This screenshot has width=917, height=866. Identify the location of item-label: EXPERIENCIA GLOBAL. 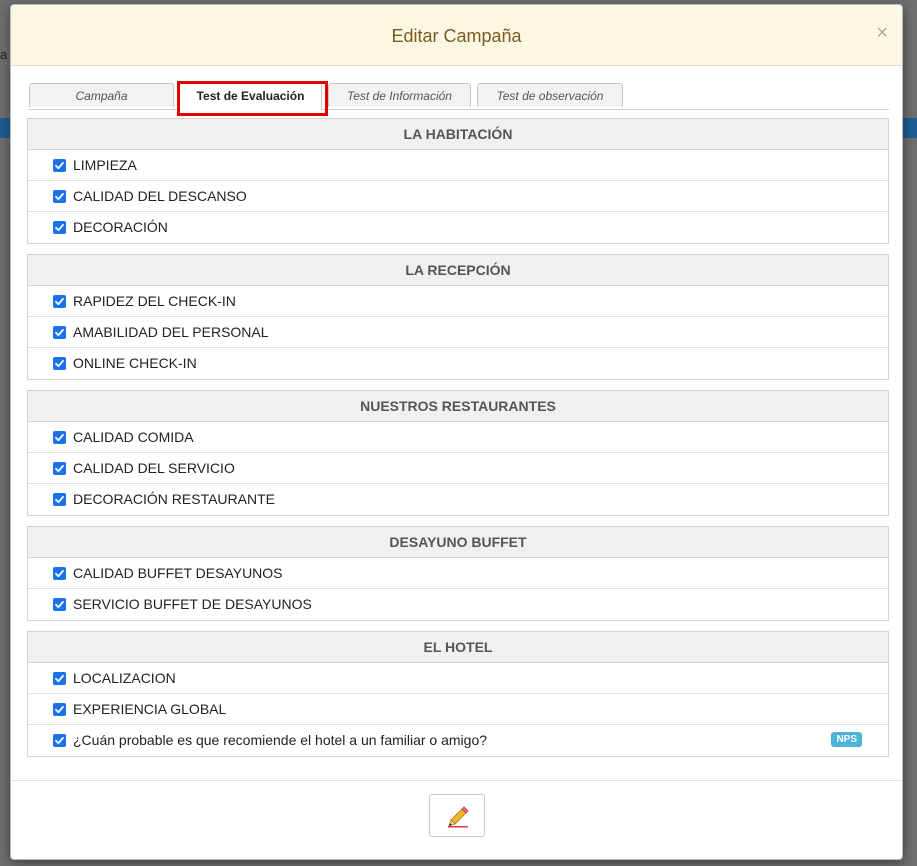
(150, 709).